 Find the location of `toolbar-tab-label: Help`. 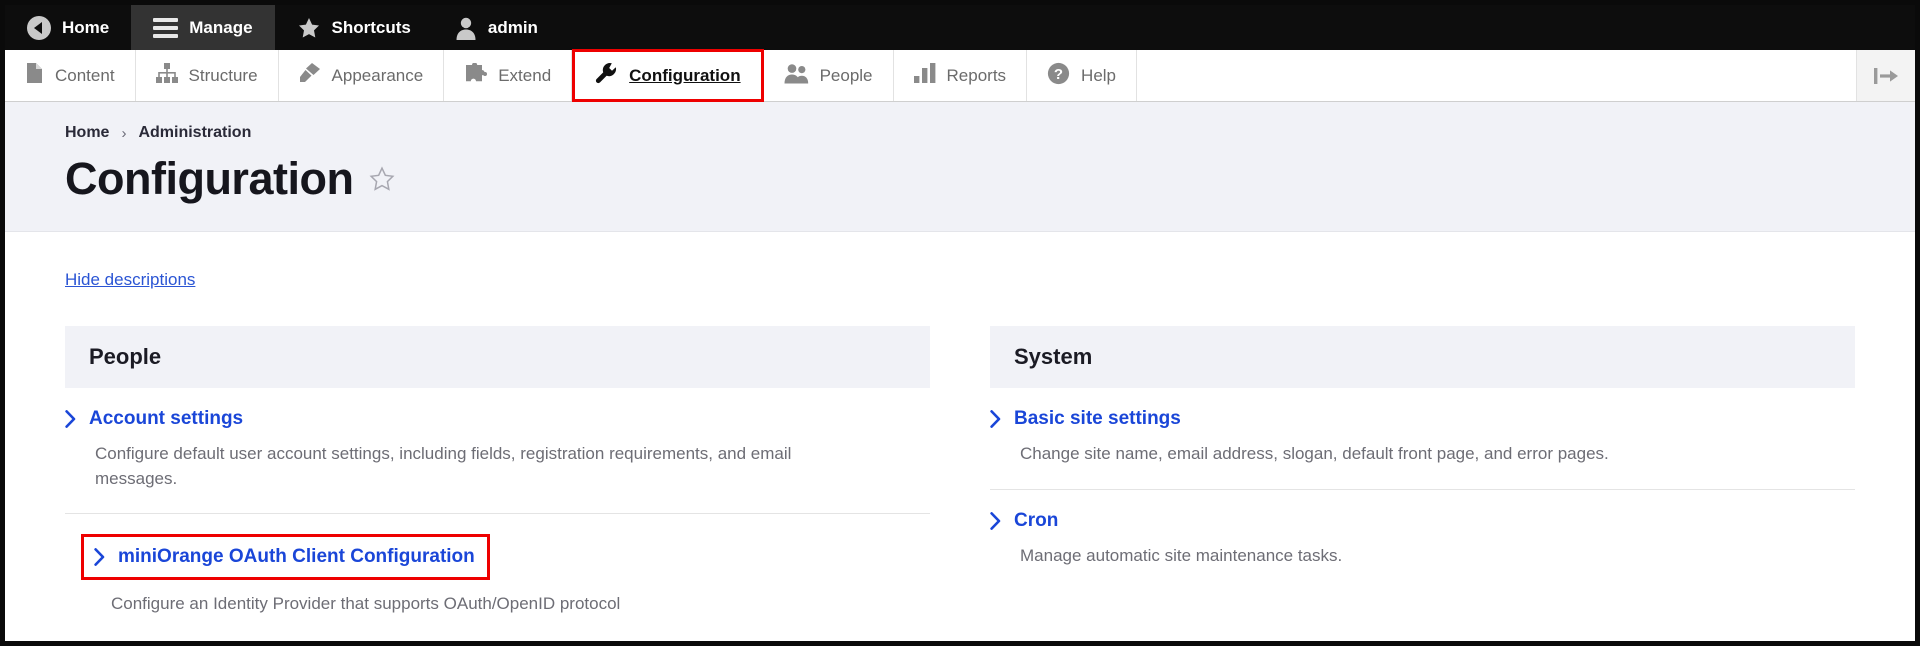

toolbar-tab-label: Help is located at coordinates (1099, 75).